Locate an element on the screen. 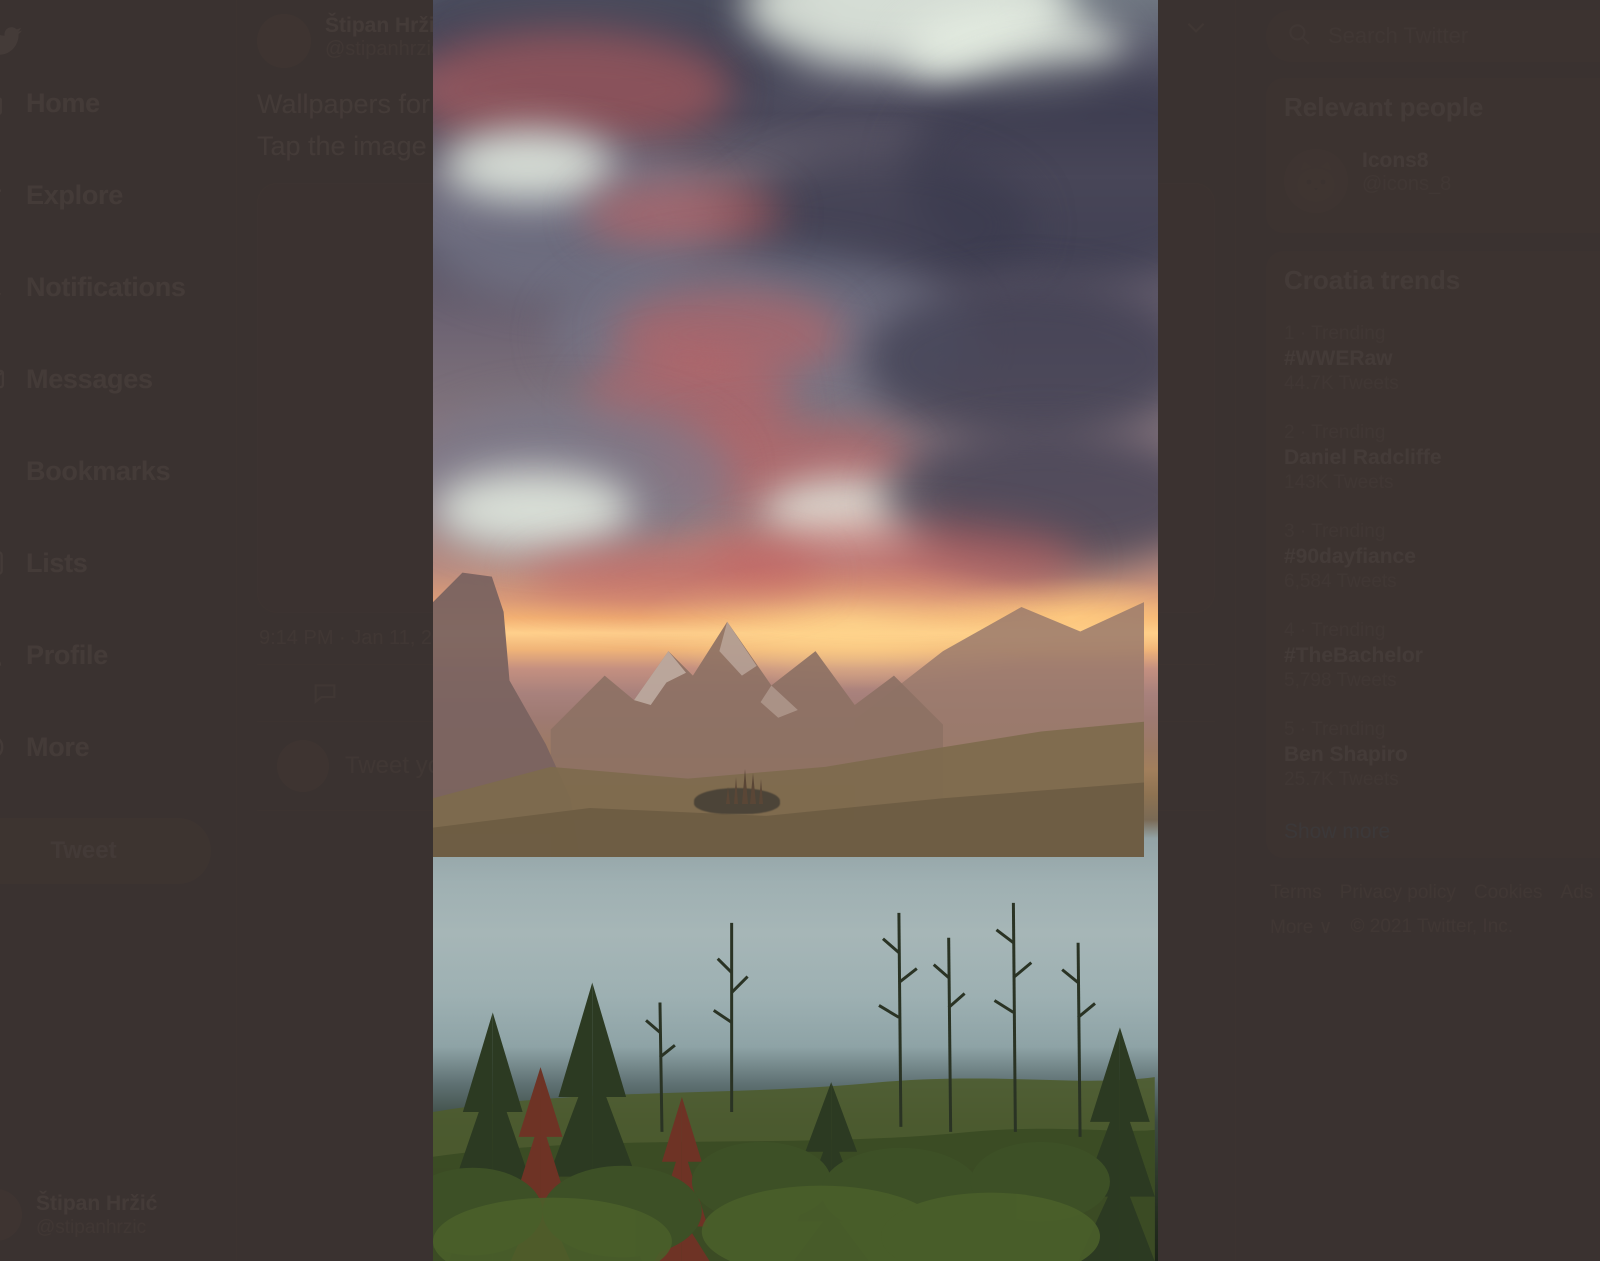 This screenshot has width=1600, height=1261. foreground-forest is located at coordinates (794, 1081).